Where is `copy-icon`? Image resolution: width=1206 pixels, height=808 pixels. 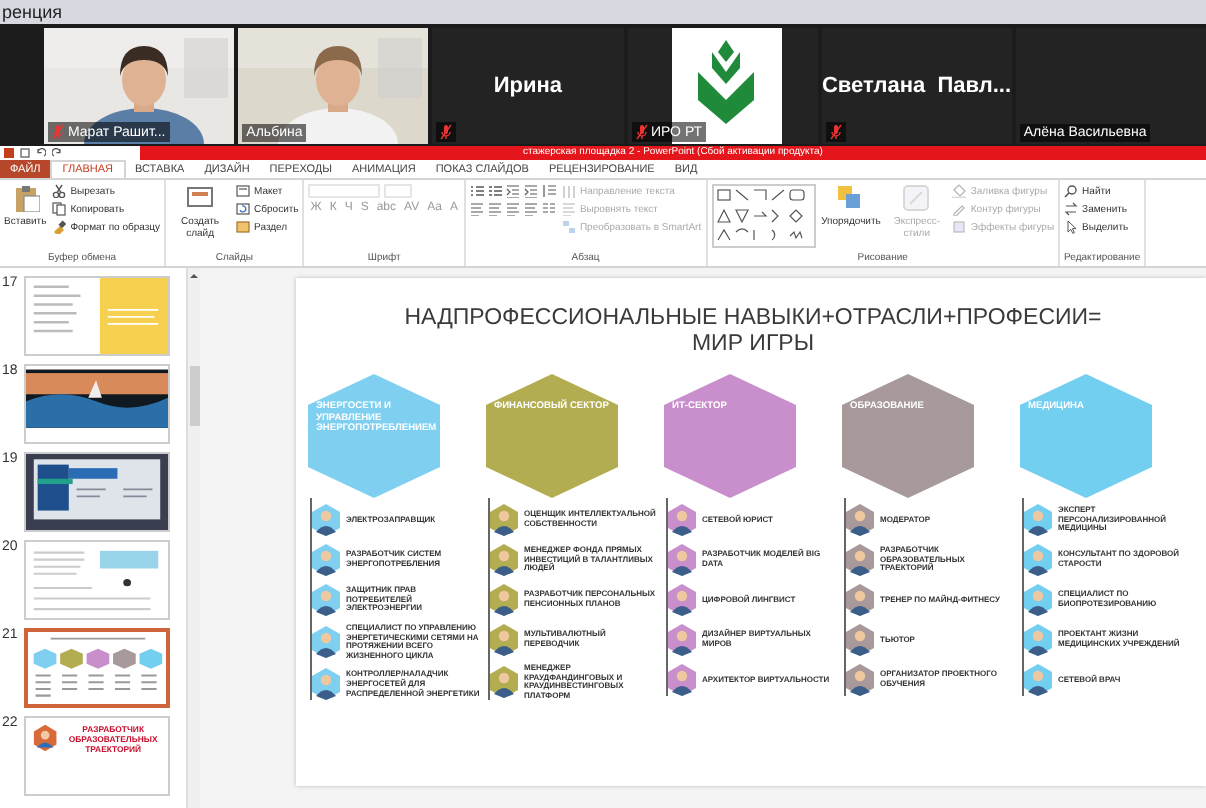 copy-icon is located at coordinates (59, 209).